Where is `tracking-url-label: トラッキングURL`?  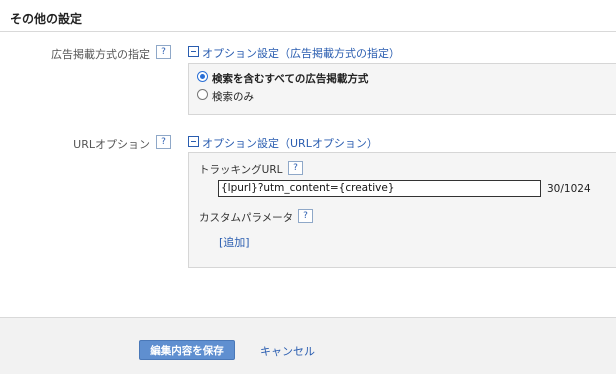 tracking-url-label: トラッキングURL is located at coordinates (241, 170).